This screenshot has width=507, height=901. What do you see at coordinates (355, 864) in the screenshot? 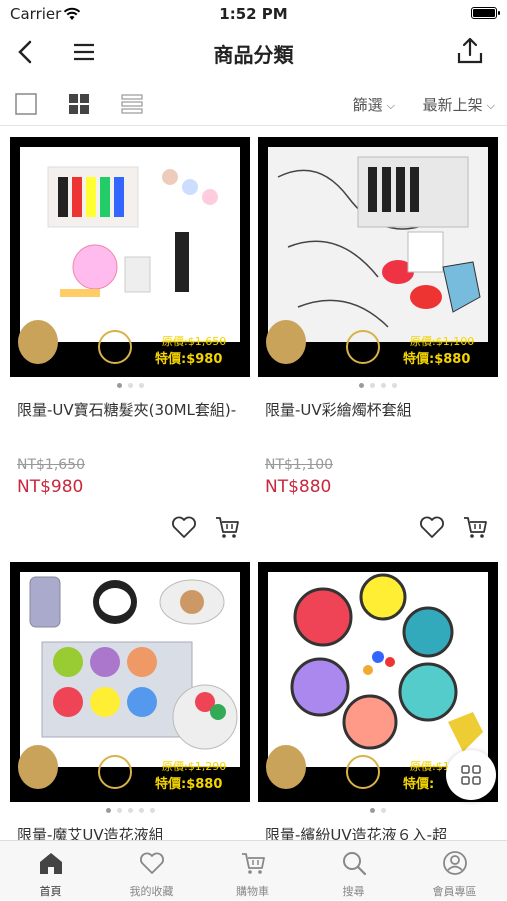
I see `search-icon` at bounding box center [355, 864].